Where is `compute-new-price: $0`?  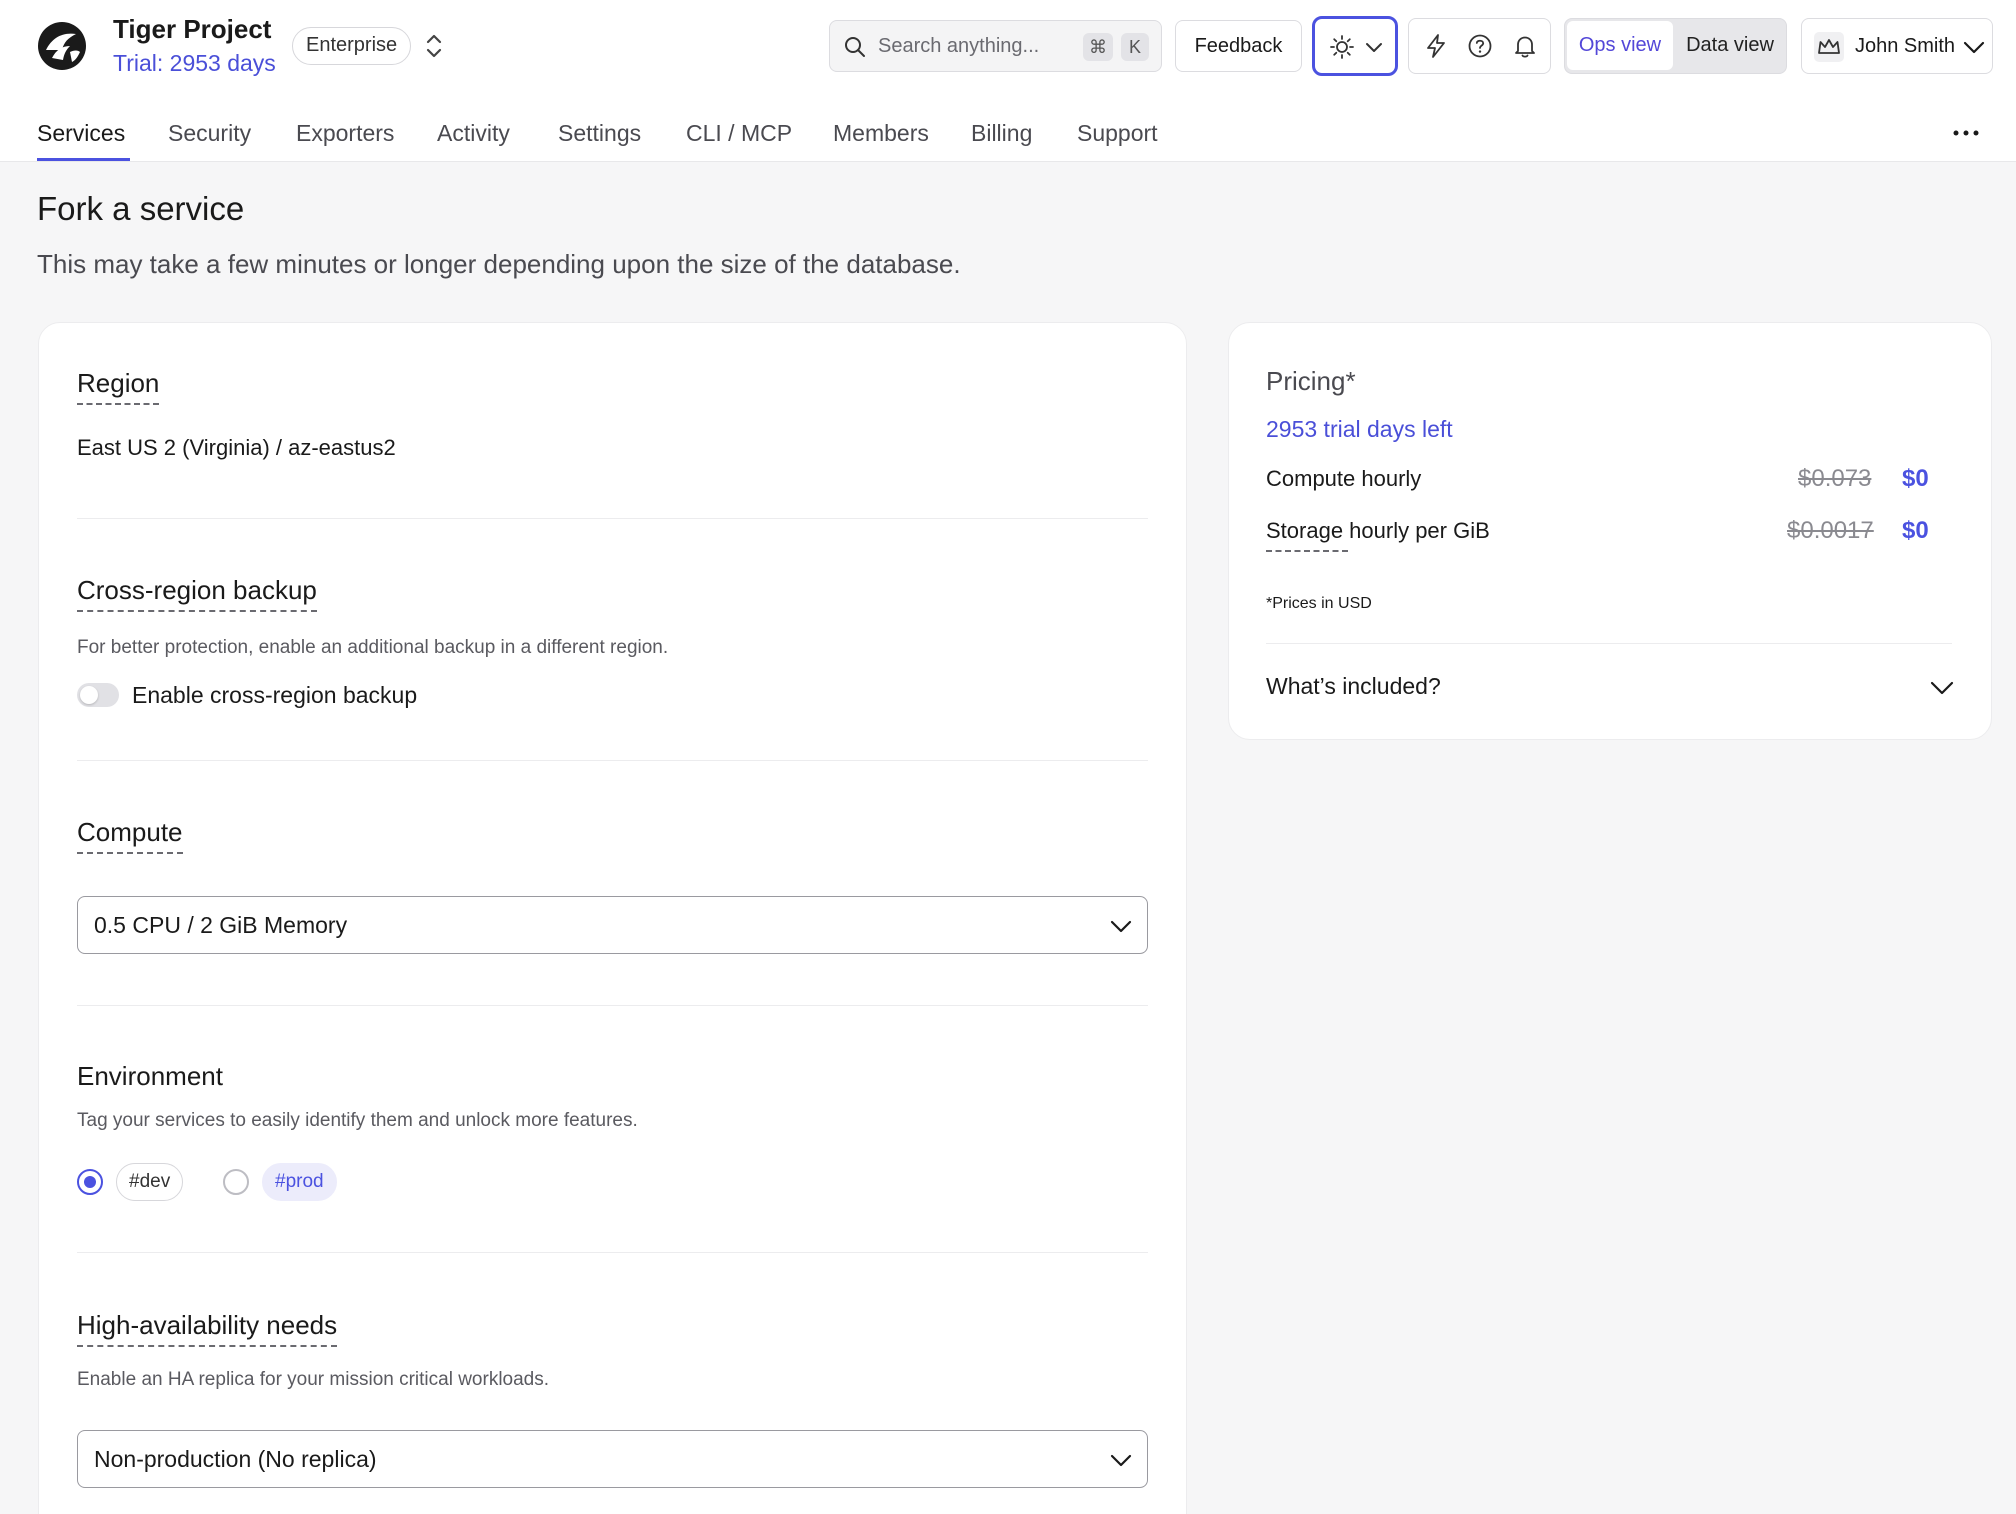 compute-new-price: $0 is located at coordinates (1915, 478).